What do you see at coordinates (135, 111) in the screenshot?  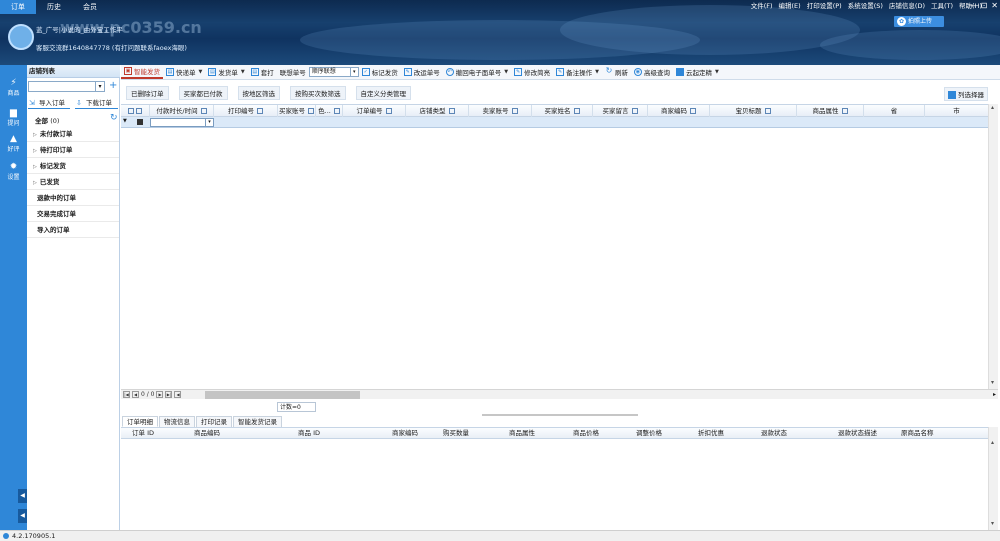 I see `select-all-checkbox` at bounding box center [135, 111].